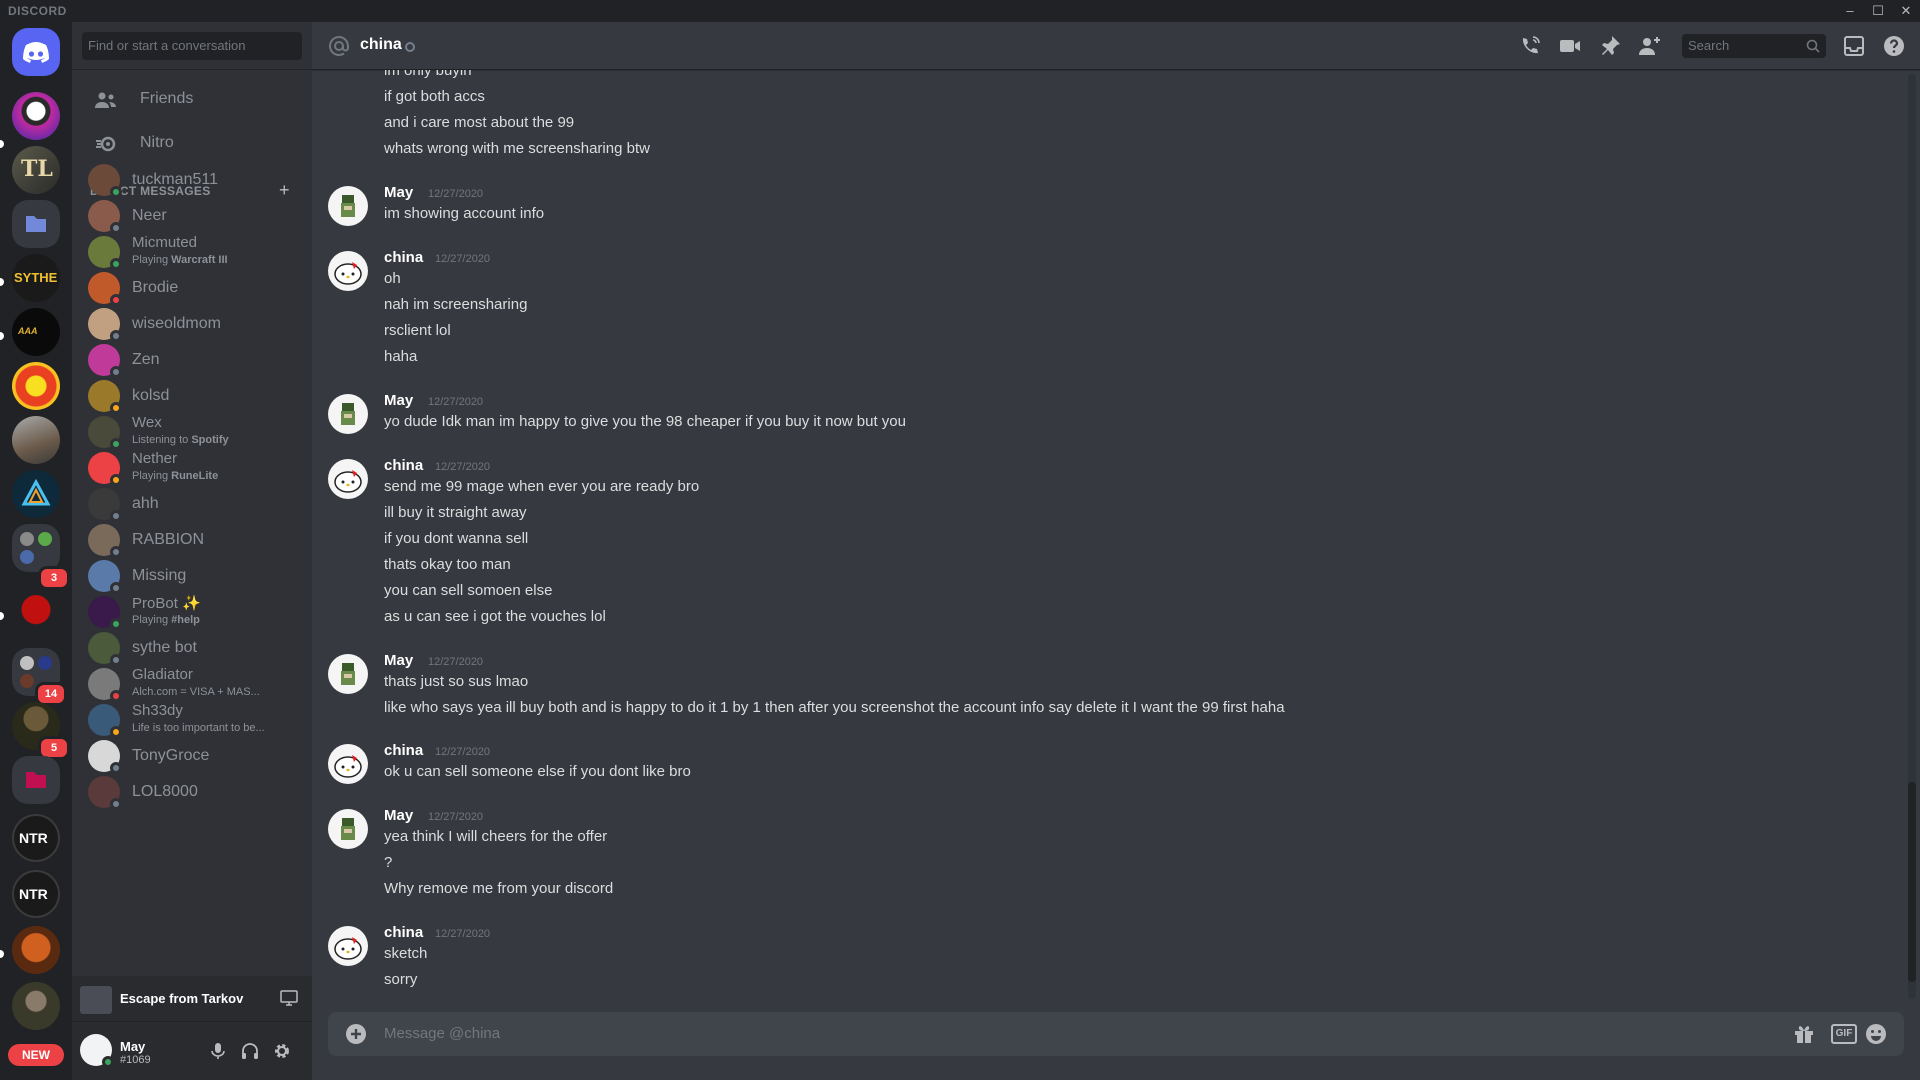  I want to click on server-folder, so click(36, 224).